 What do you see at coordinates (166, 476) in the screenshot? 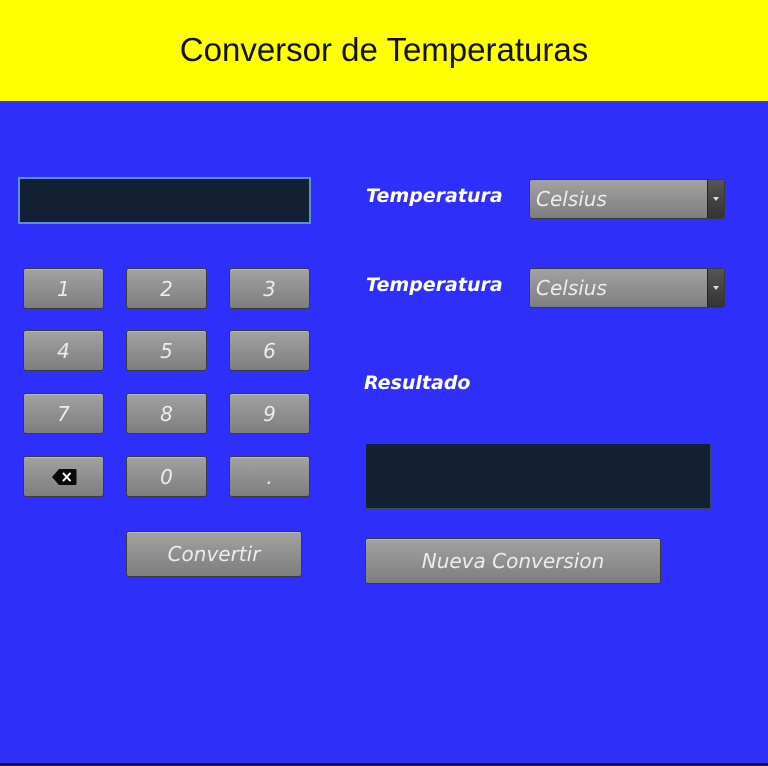
I see `key-0: 0` at bounding box center [166, 476].